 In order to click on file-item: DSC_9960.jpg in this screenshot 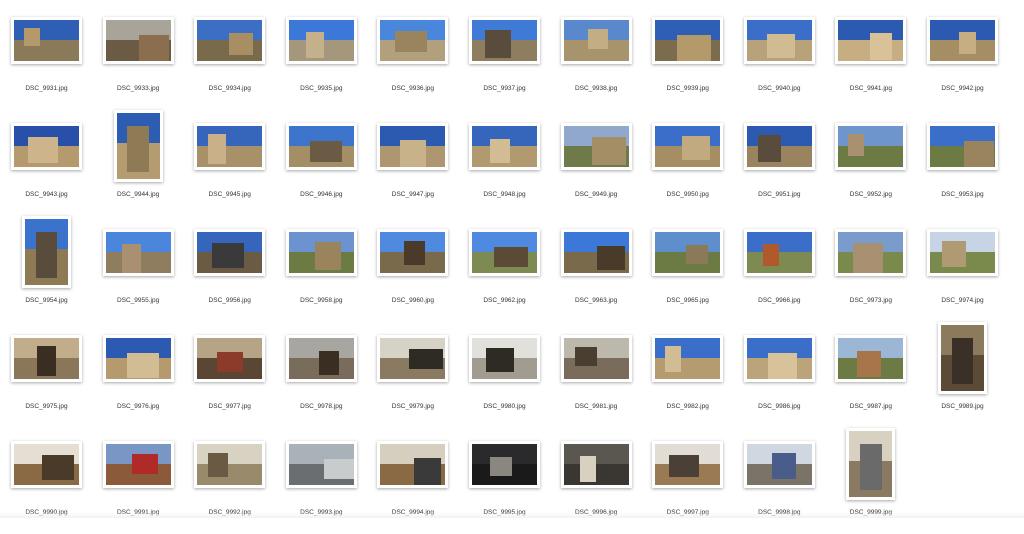, I will do `click(412, 269)`.